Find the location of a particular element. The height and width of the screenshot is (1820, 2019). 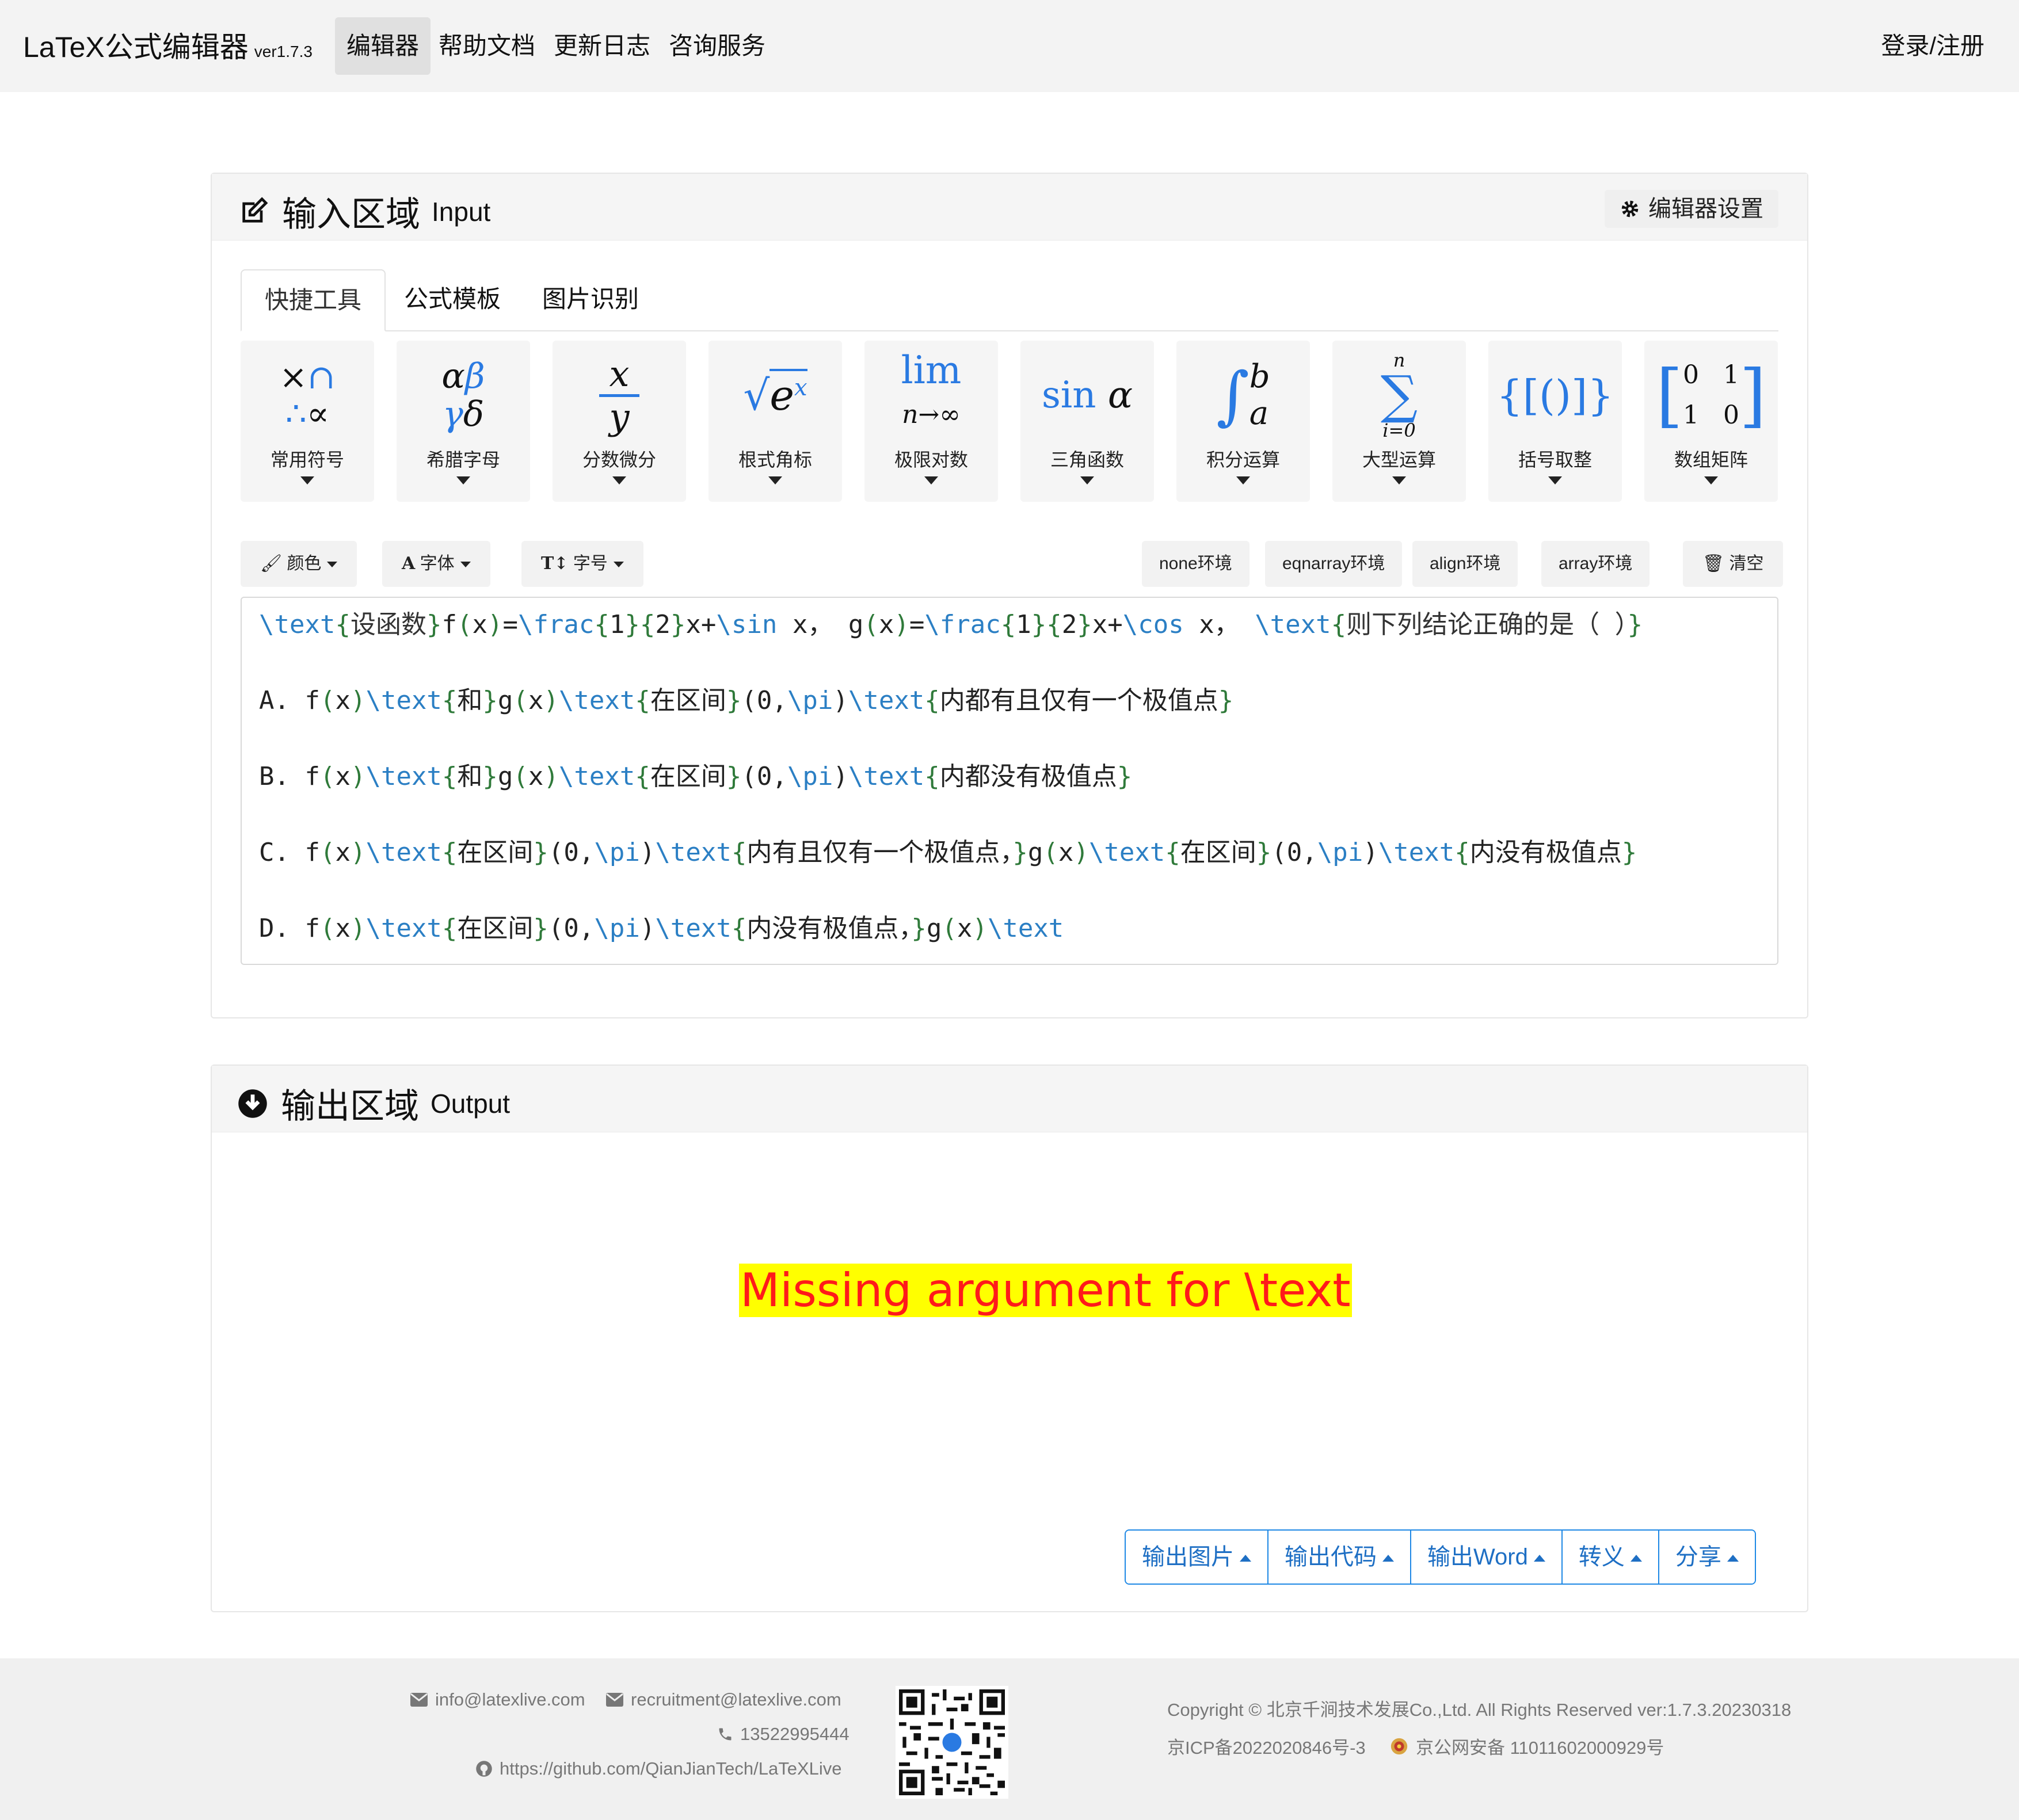

footer-icp-link: 京ICP备2022020846号-3 is located at coordinates (1266, 1746).